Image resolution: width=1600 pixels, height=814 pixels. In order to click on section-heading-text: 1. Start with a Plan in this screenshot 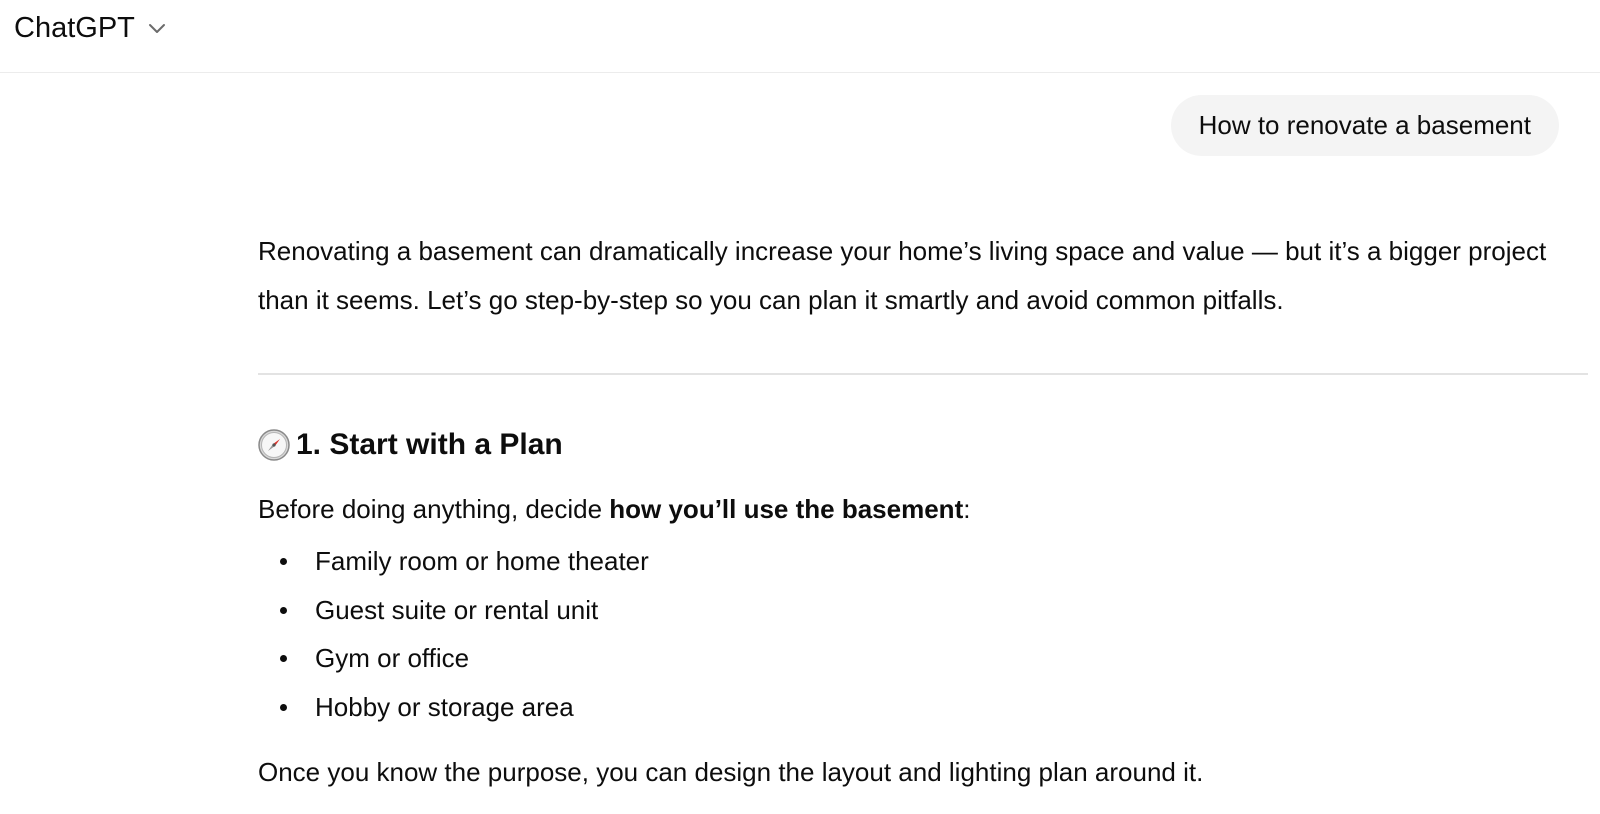, I will do `click(429, 444)`.